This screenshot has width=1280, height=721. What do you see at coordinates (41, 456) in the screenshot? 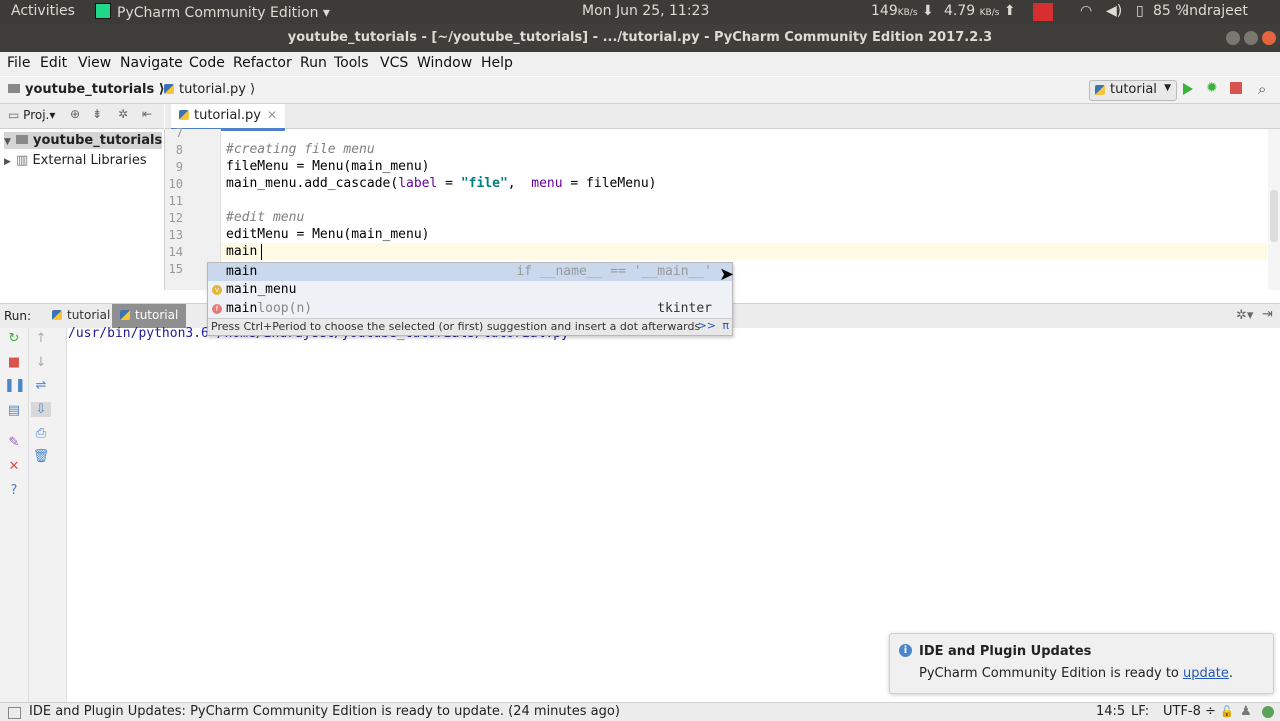
I see `trash-icon: 🗑` at bounding box center [41, 456].